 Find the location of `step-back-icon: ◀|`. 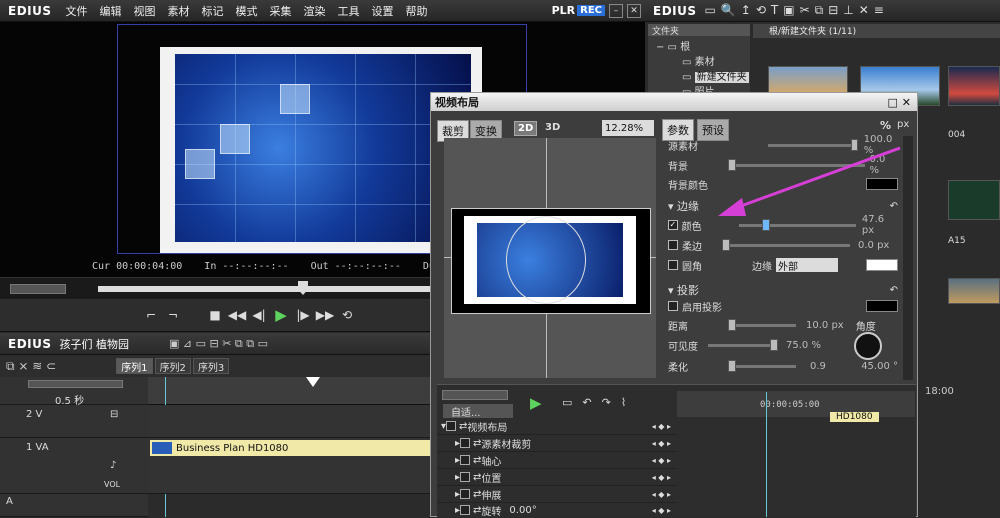

step-back-icon: ◀| is located at coordinates (259, 315).